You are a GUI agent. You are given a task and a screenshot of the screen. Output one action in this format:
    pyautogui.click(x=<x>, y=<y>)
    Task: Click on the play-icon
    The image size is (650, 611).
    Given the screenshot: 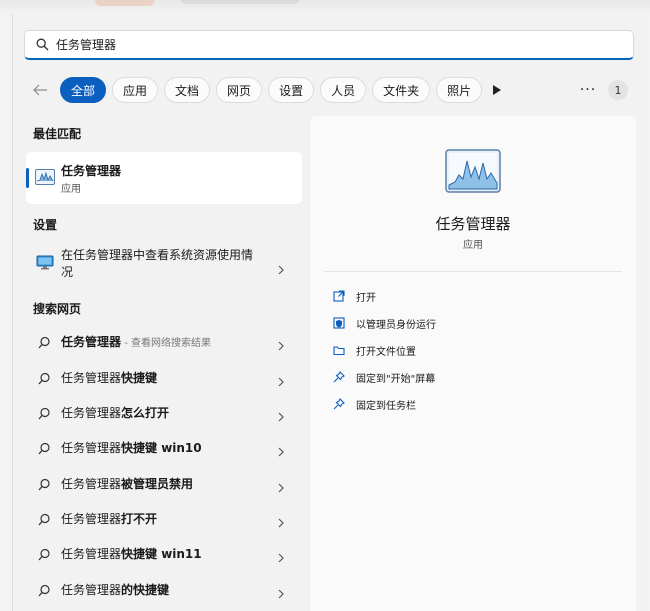 What is the action you would take?
    pyautogui.click(x=497, y=90)
    